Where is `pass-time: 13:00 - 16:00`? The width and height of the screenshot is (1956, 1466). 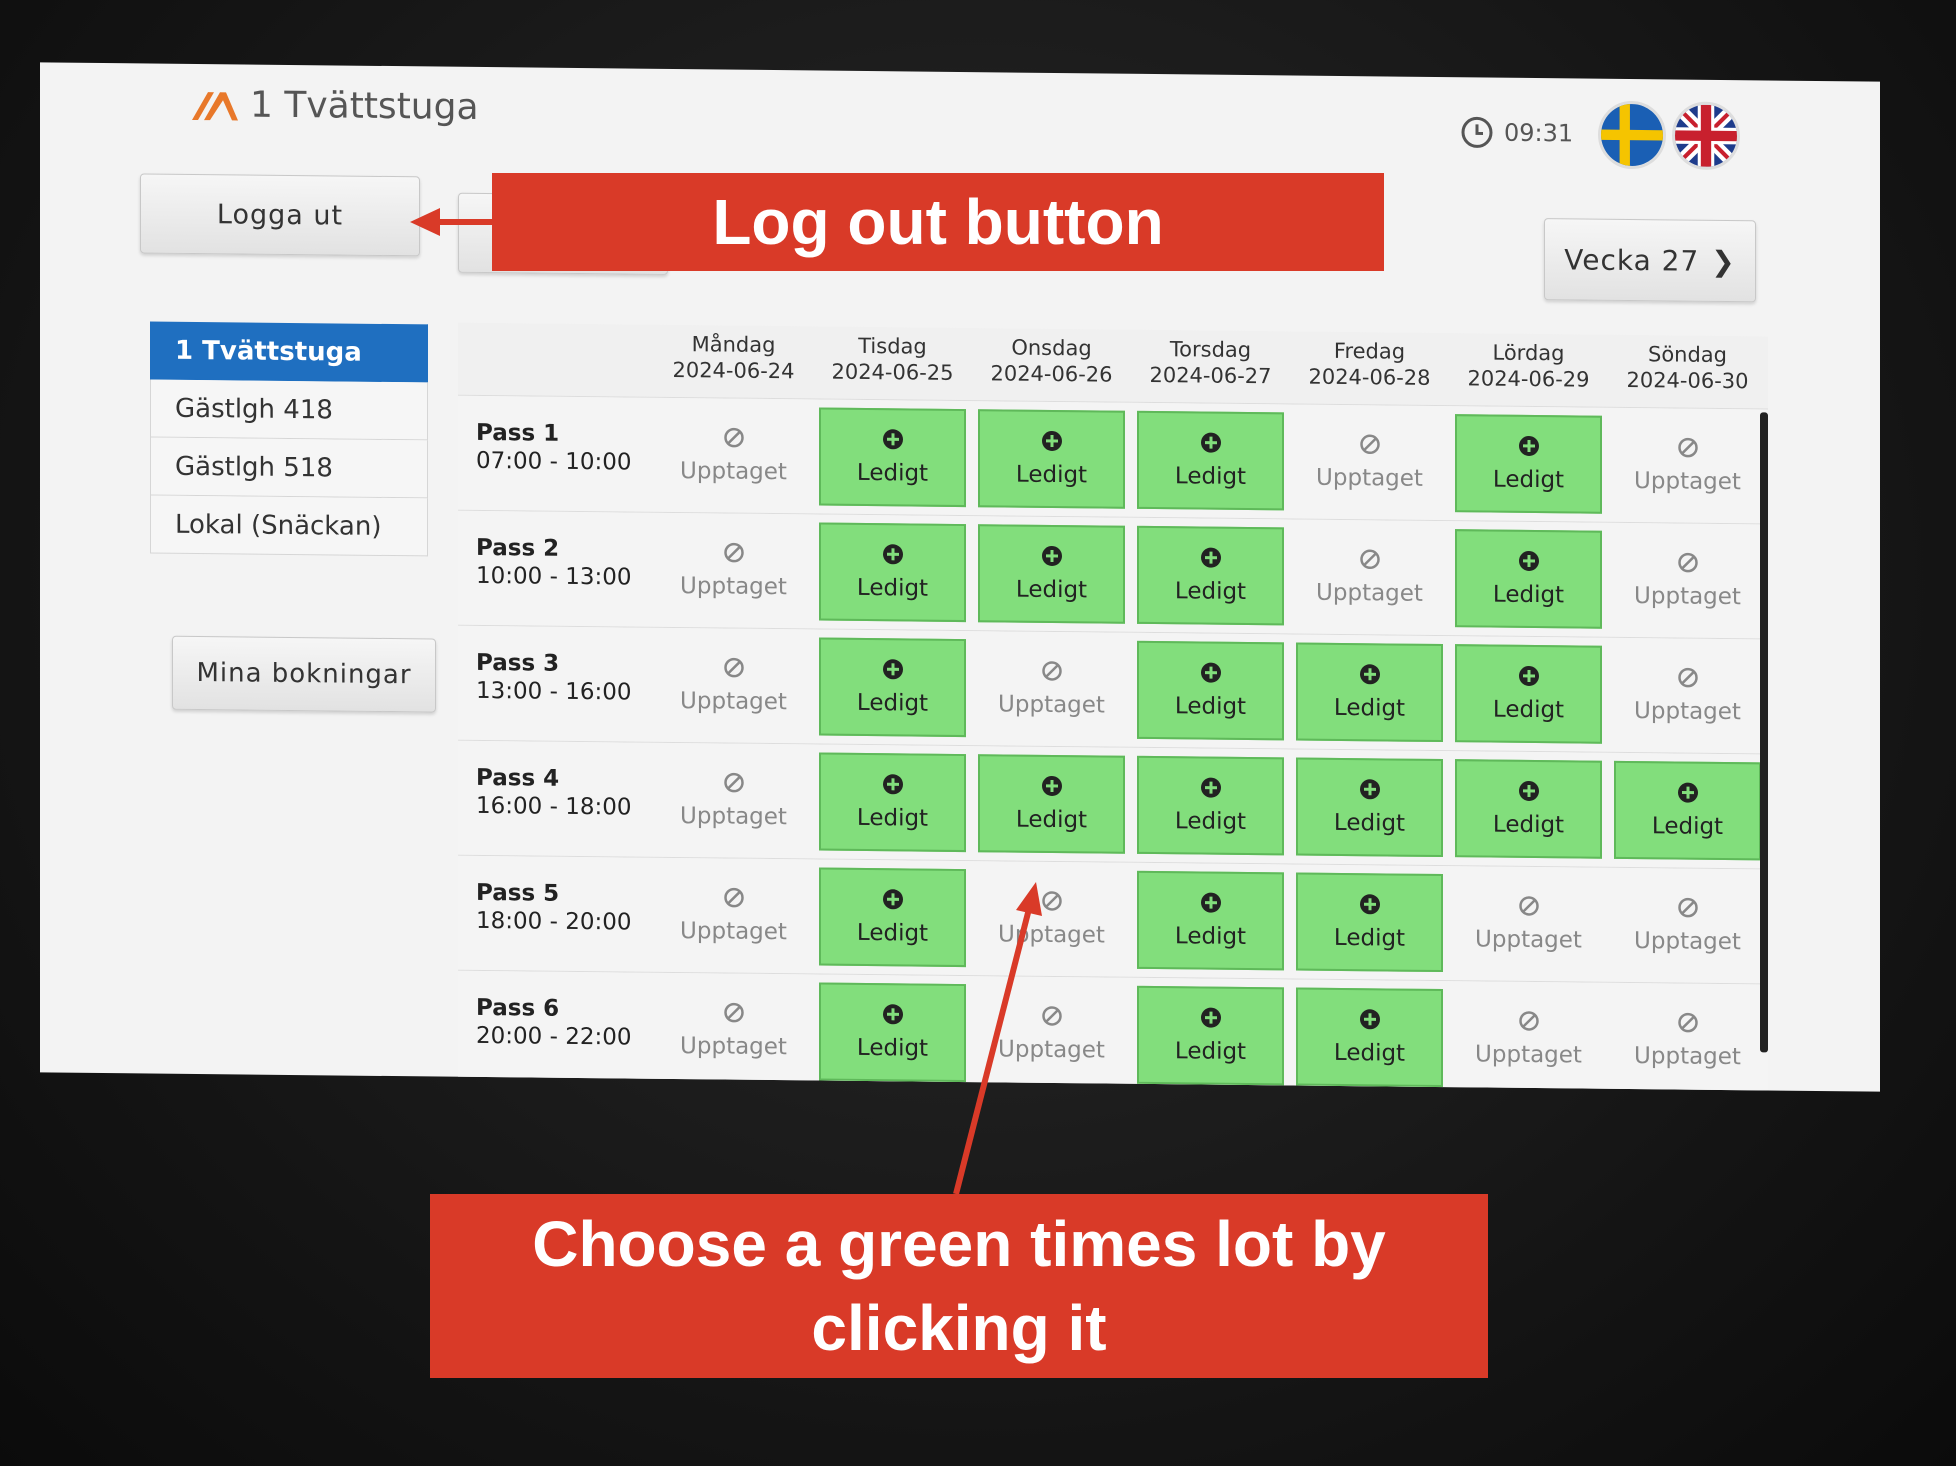 pass-time: 13:00 - 16:00 is located at coordinates (554, 691).